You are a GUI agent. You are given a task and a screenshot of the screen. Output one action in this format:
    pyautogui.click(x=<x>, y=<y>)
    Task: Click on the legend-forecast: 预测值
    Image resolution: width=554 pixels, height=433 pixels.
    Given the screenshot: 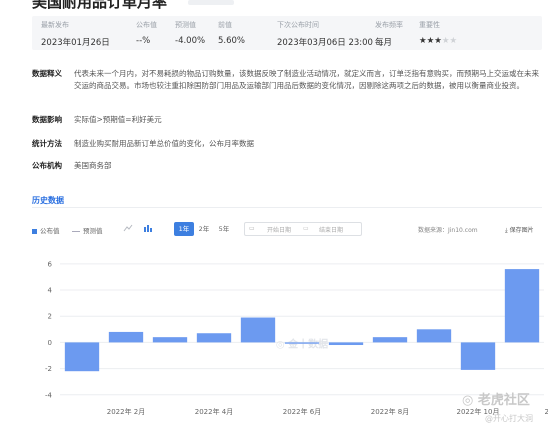 What is the action you would take?
    pyautogui.click(x=87, y=230)
    